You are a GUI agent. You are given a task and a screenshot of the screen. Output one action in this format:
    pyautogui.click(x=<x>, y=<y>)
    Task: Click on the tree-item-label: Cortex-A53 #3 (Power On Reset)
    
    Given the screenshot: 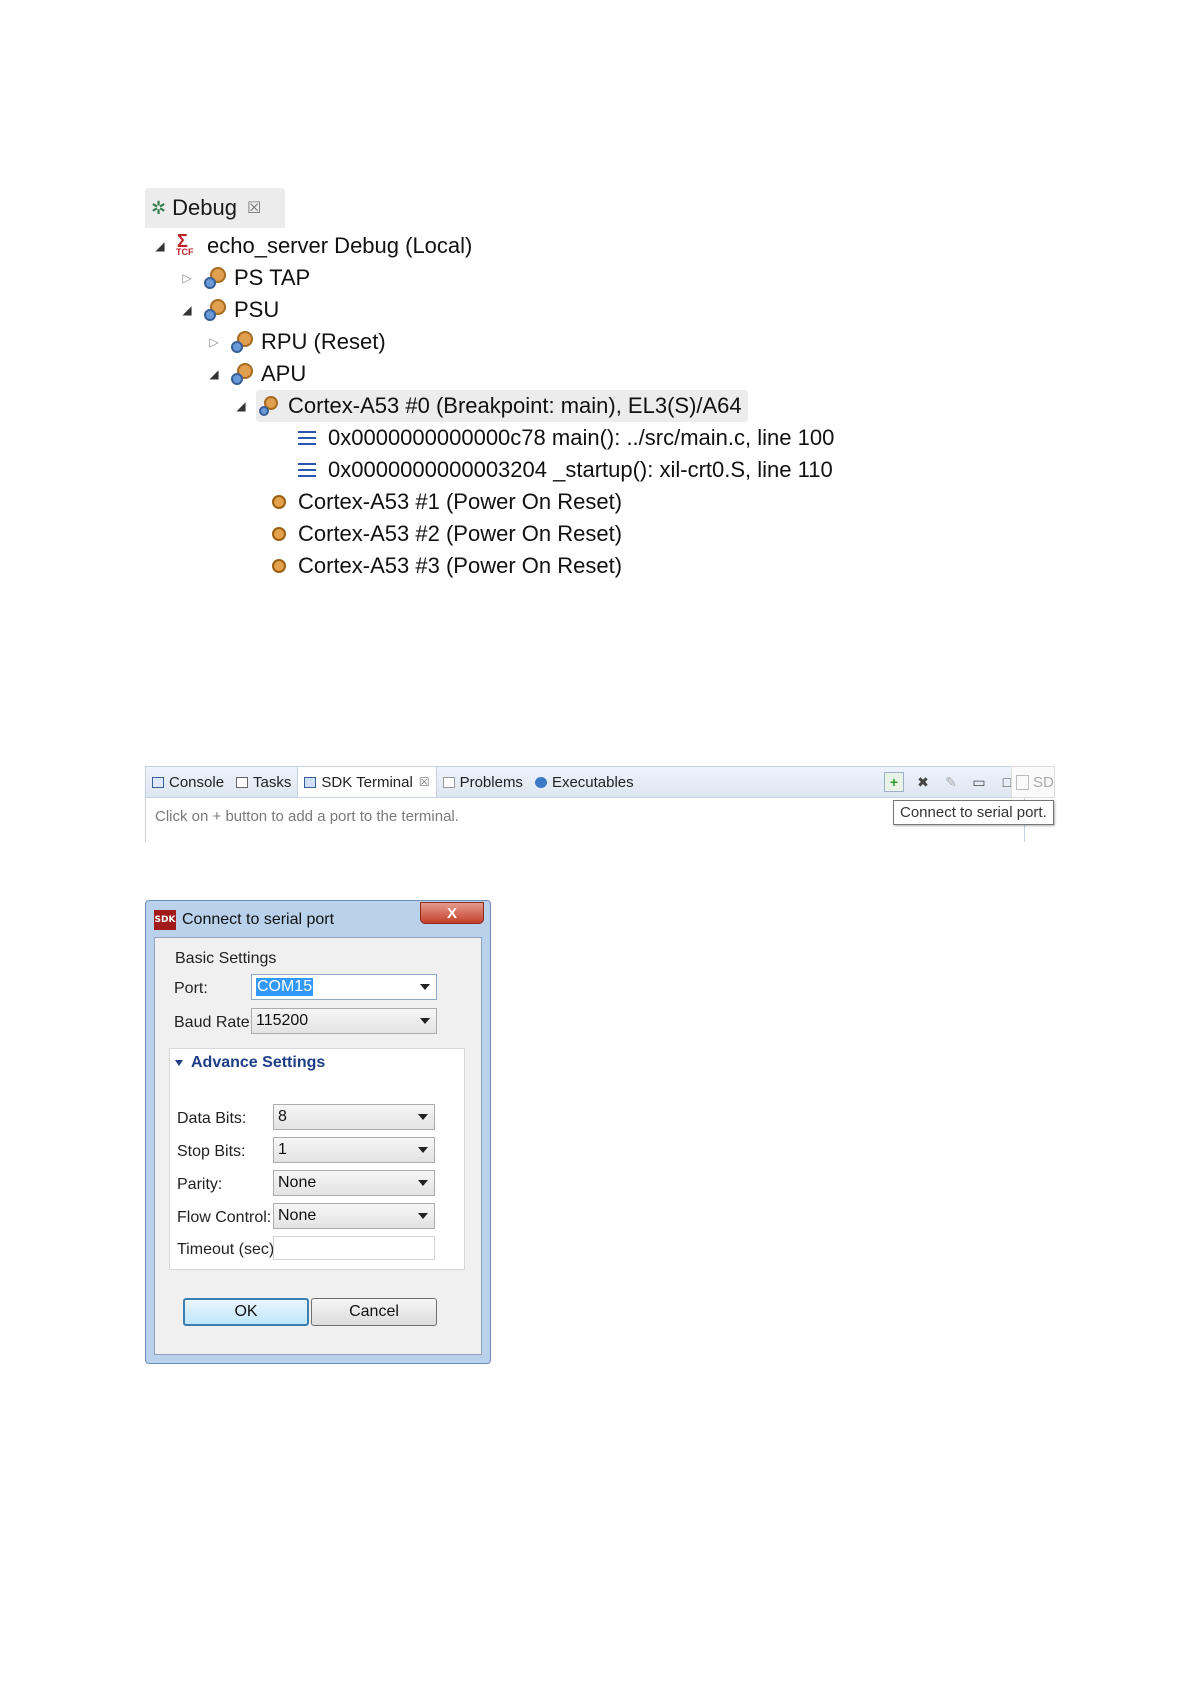 What is the action you would take?
    pyautogui.click(x=460, y=565)
    